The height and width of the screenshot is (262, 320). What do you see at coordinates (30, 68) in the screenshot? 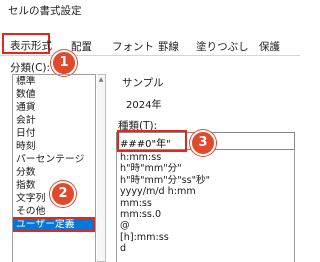
I see `category-label: 分類(C):` at bounding box center [30, 68].